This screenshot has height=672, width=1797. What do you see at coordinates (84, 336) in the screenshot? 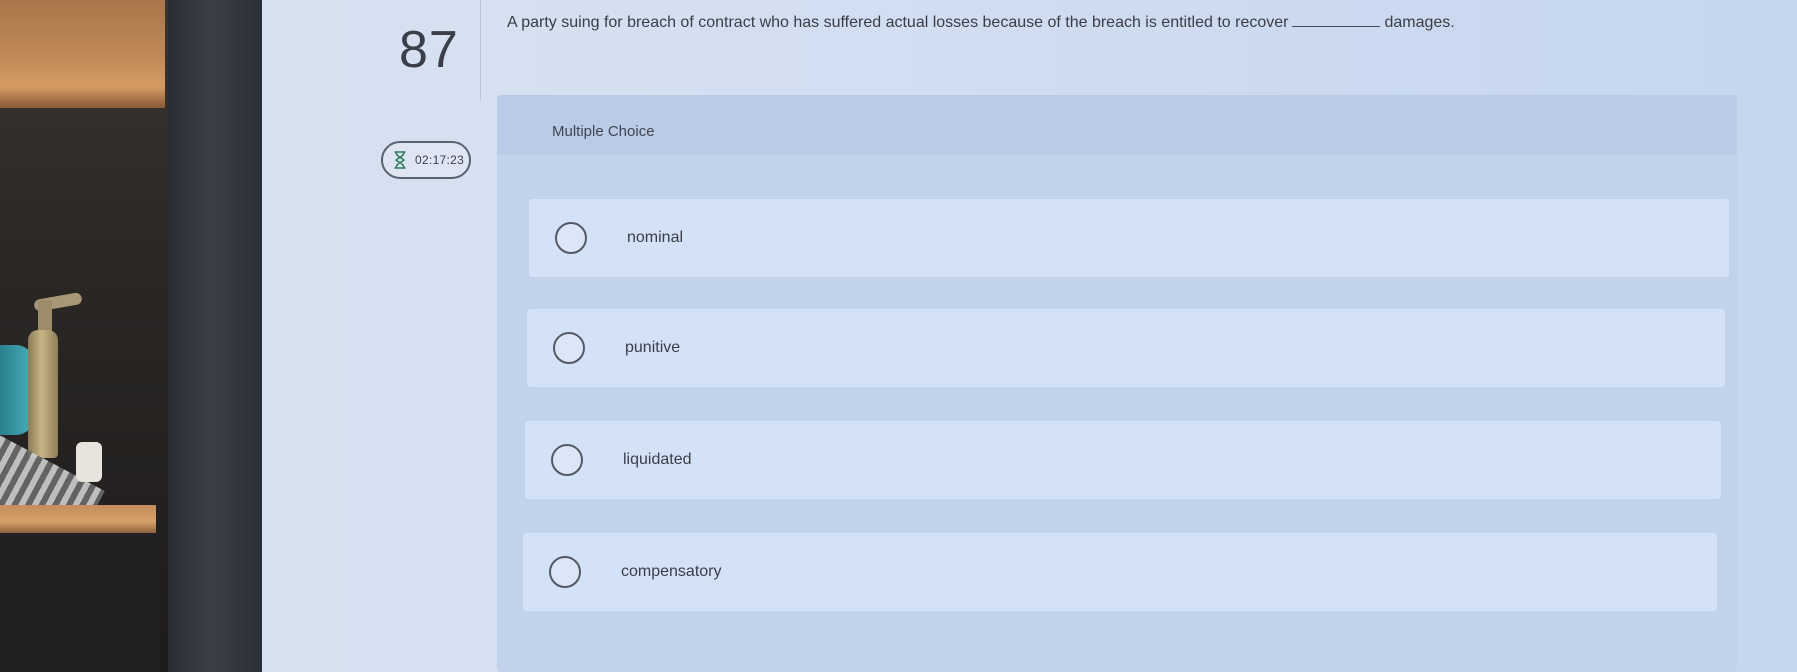
I see `background-shelf` at bounding box center [84, 336].